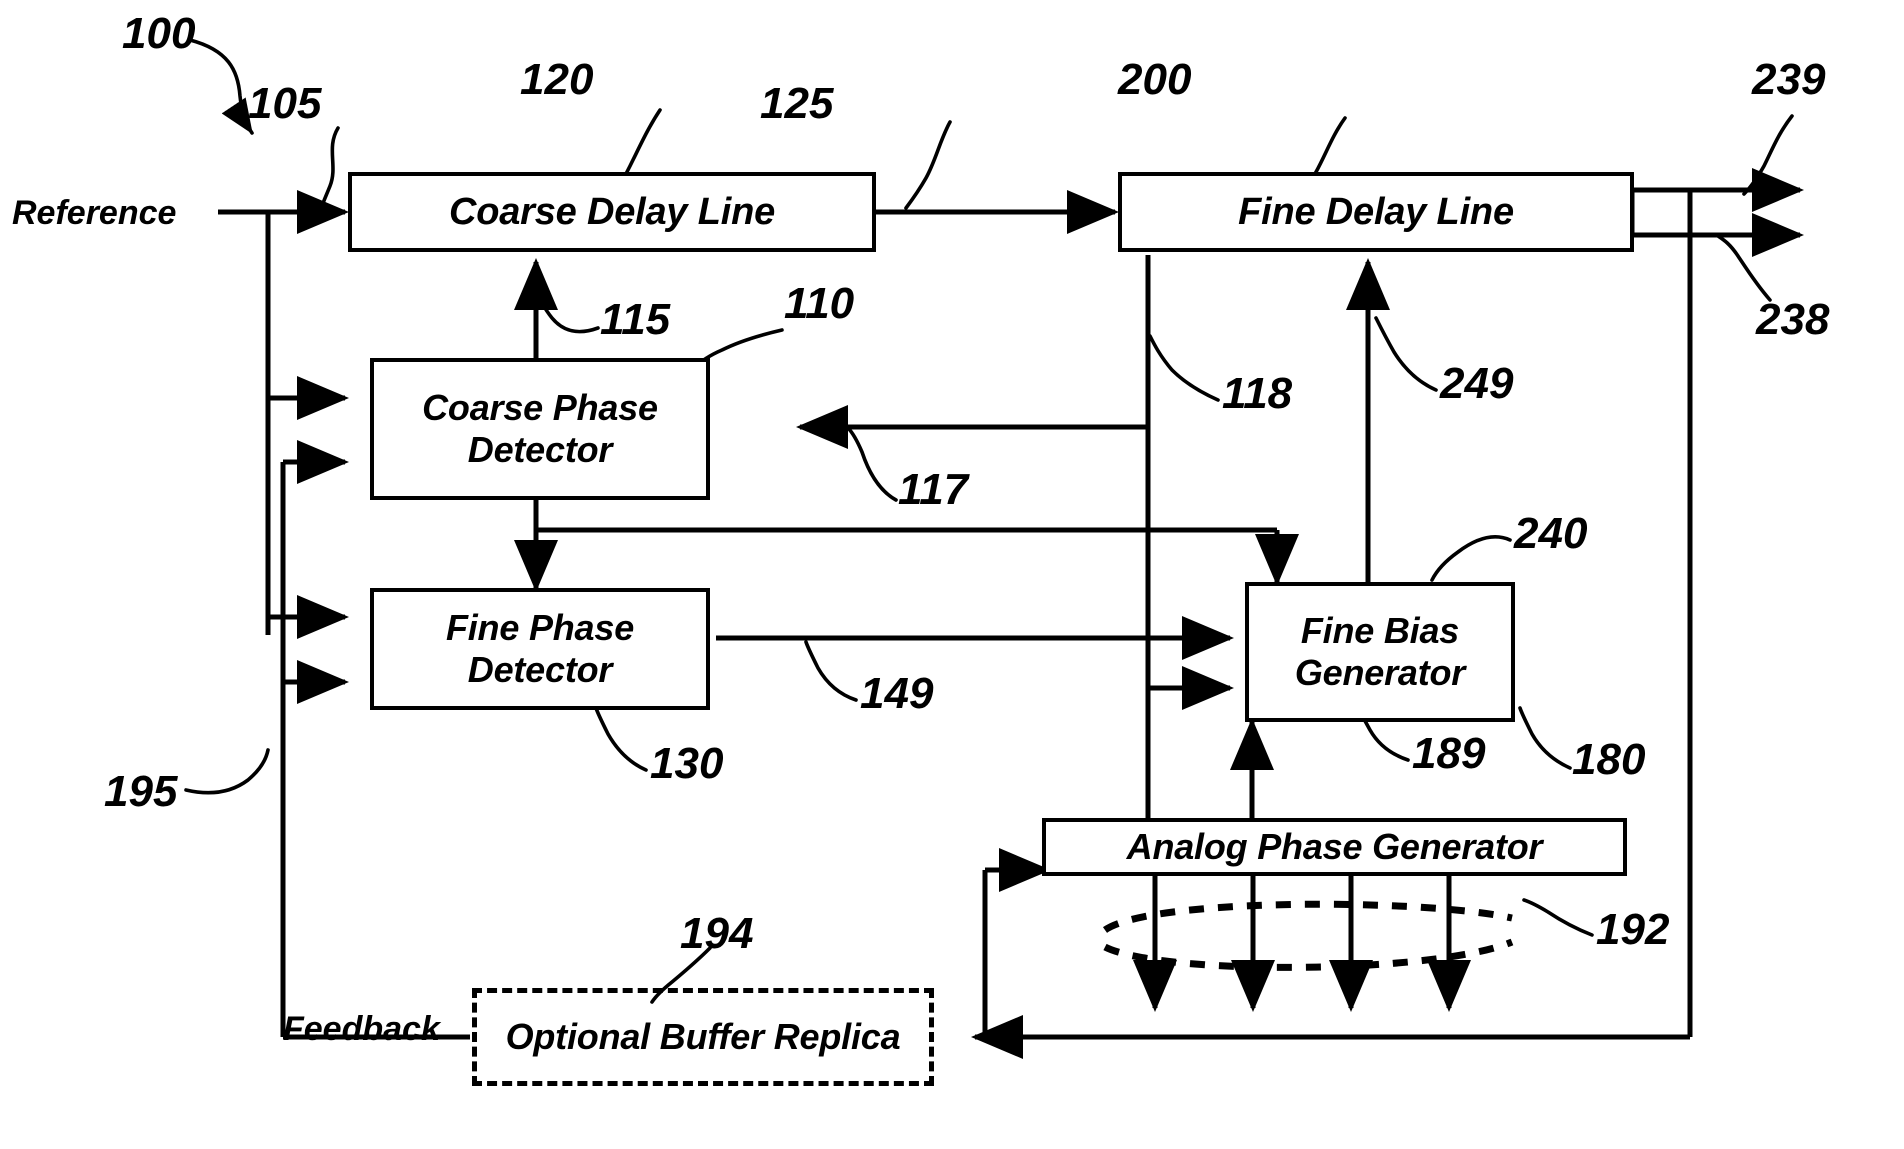 The width and height of the screenshot is (1904, 1149). I want to click on numeral-180: 180, so click(1609, 759).